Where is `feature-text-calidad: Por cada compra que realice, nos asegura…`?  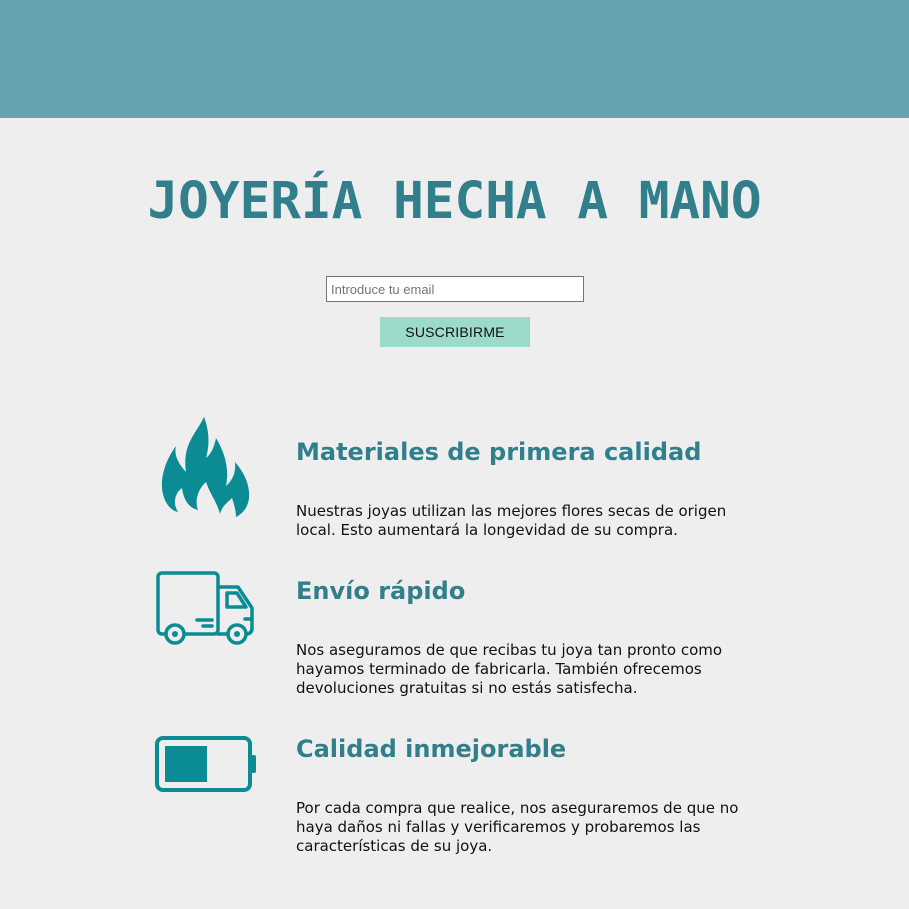 feature-text-calidad: Por cada compra que realice, nos asegura… is located at coordinates (517, 827).